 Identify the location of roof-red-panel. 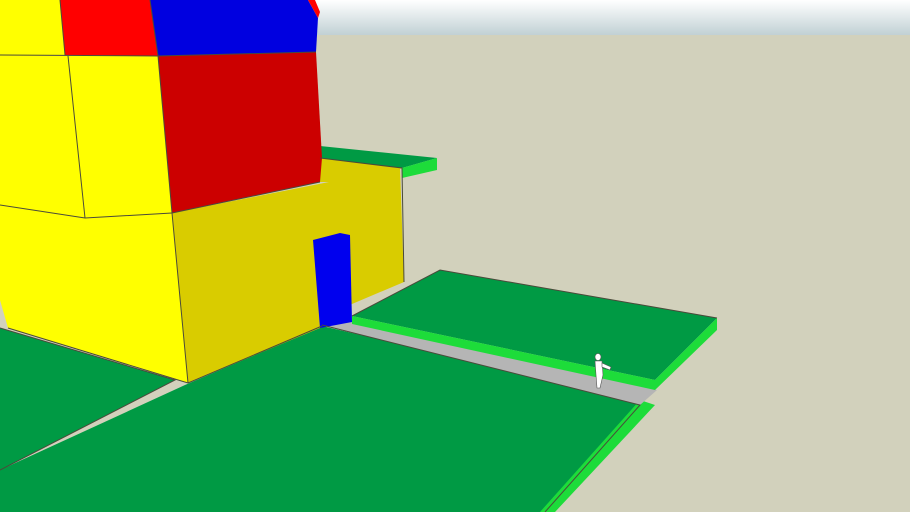
(109, 28).